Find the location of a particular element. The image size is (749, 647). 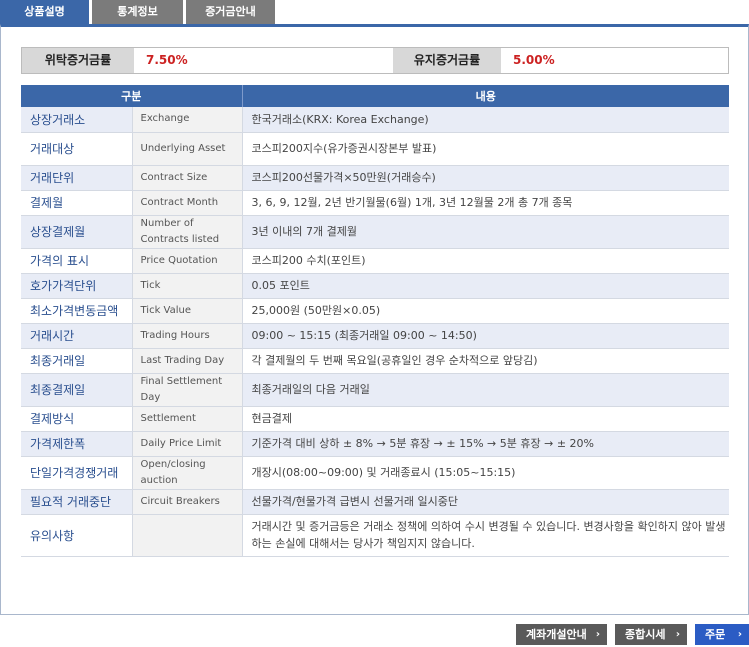

market-overview-button: 종합시세 › is located at coordinates (651, 634).